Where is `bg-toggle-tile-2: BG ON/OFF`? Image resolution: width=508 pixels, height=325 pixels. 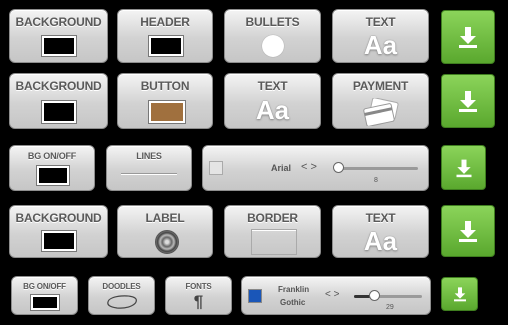
bg-toggle-tile-2: BG ON/OFF is located at coordinates (44, 295).